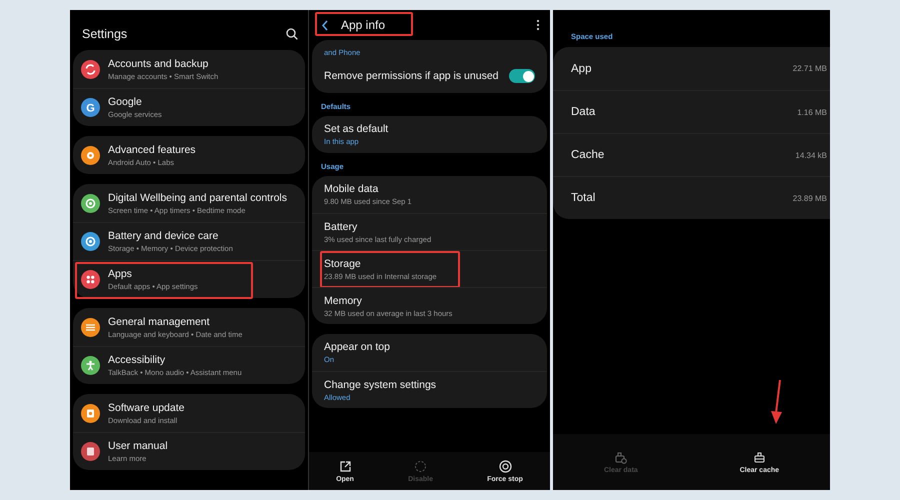 This screenshot has width=900, height=500. Describe the element at coordinates (363, 25) in the screenshot. I see `screen-title: App info` at that location.